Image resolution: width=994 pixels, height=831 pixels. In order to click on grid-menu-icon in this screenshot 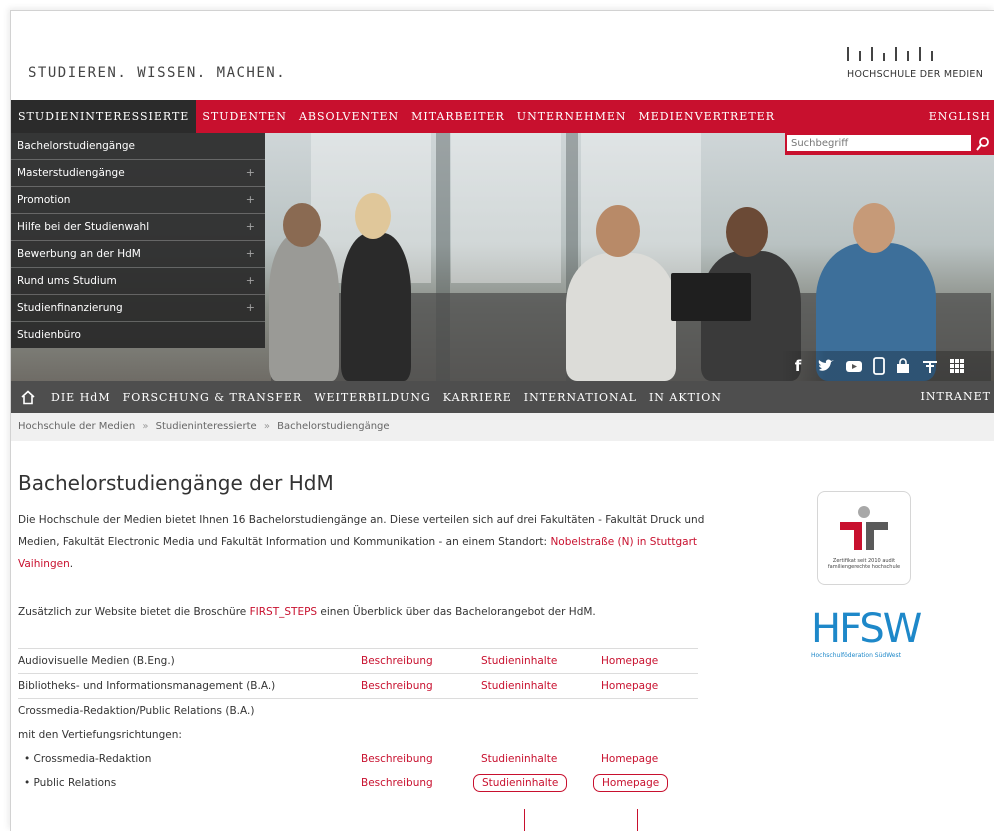, I will do `click(957, 366)`.